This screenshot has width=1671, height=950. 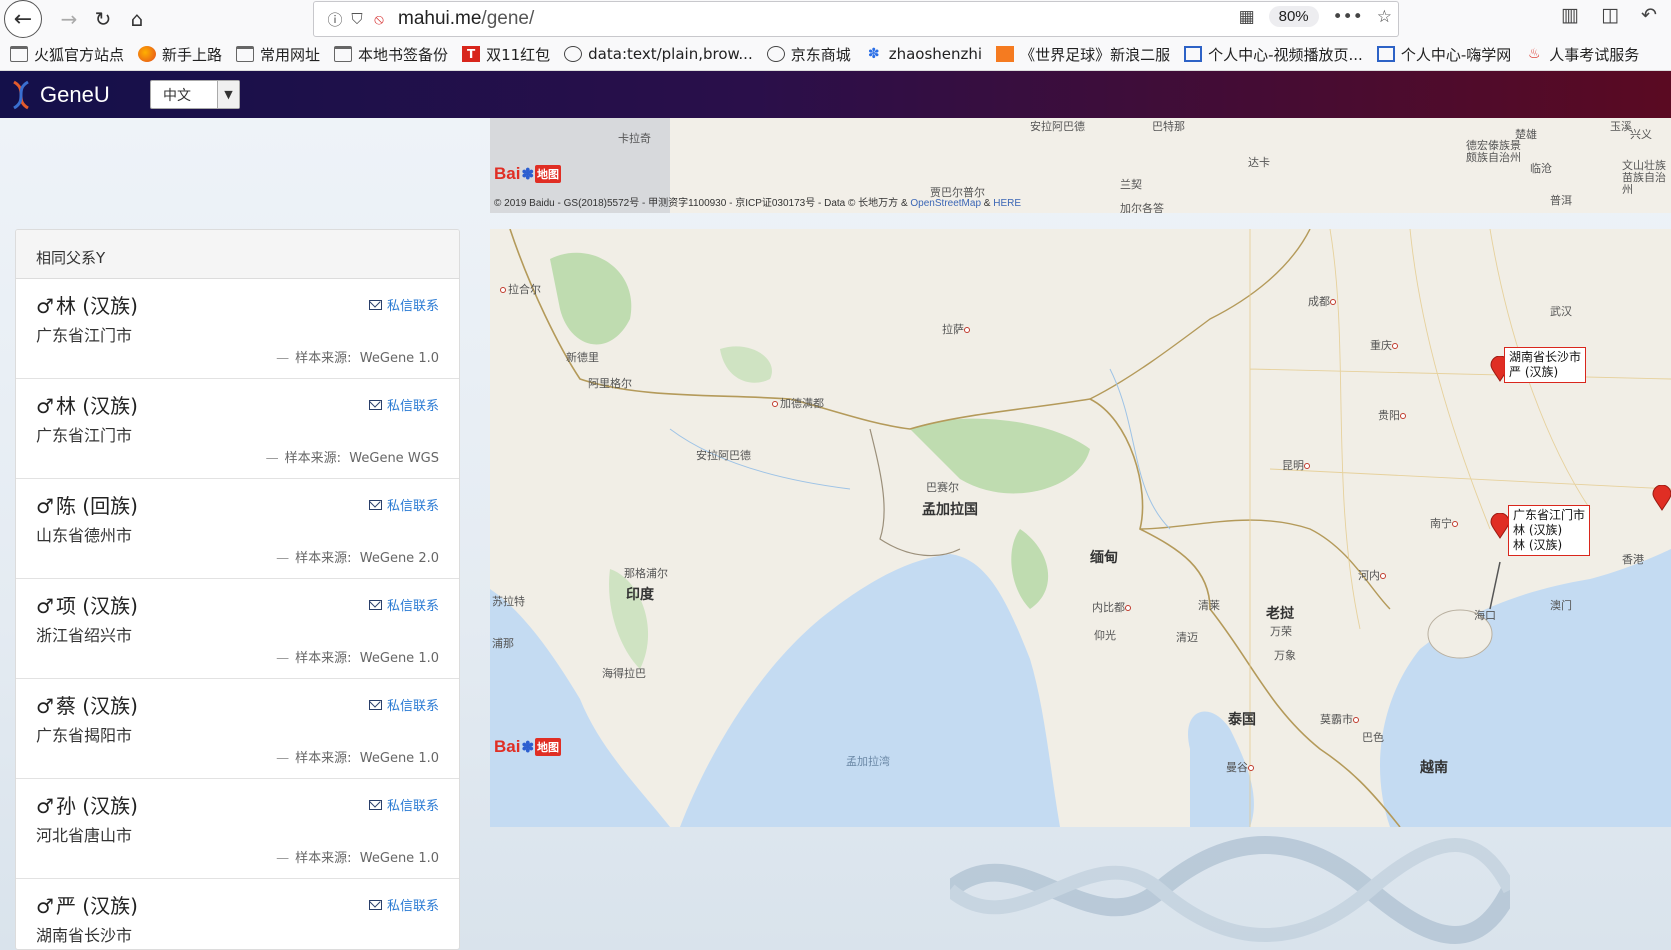 What do you see at coordinates (640, 595) in the screenshot?
I see `map-country-label: 印度` at bounding box center [640, 595].